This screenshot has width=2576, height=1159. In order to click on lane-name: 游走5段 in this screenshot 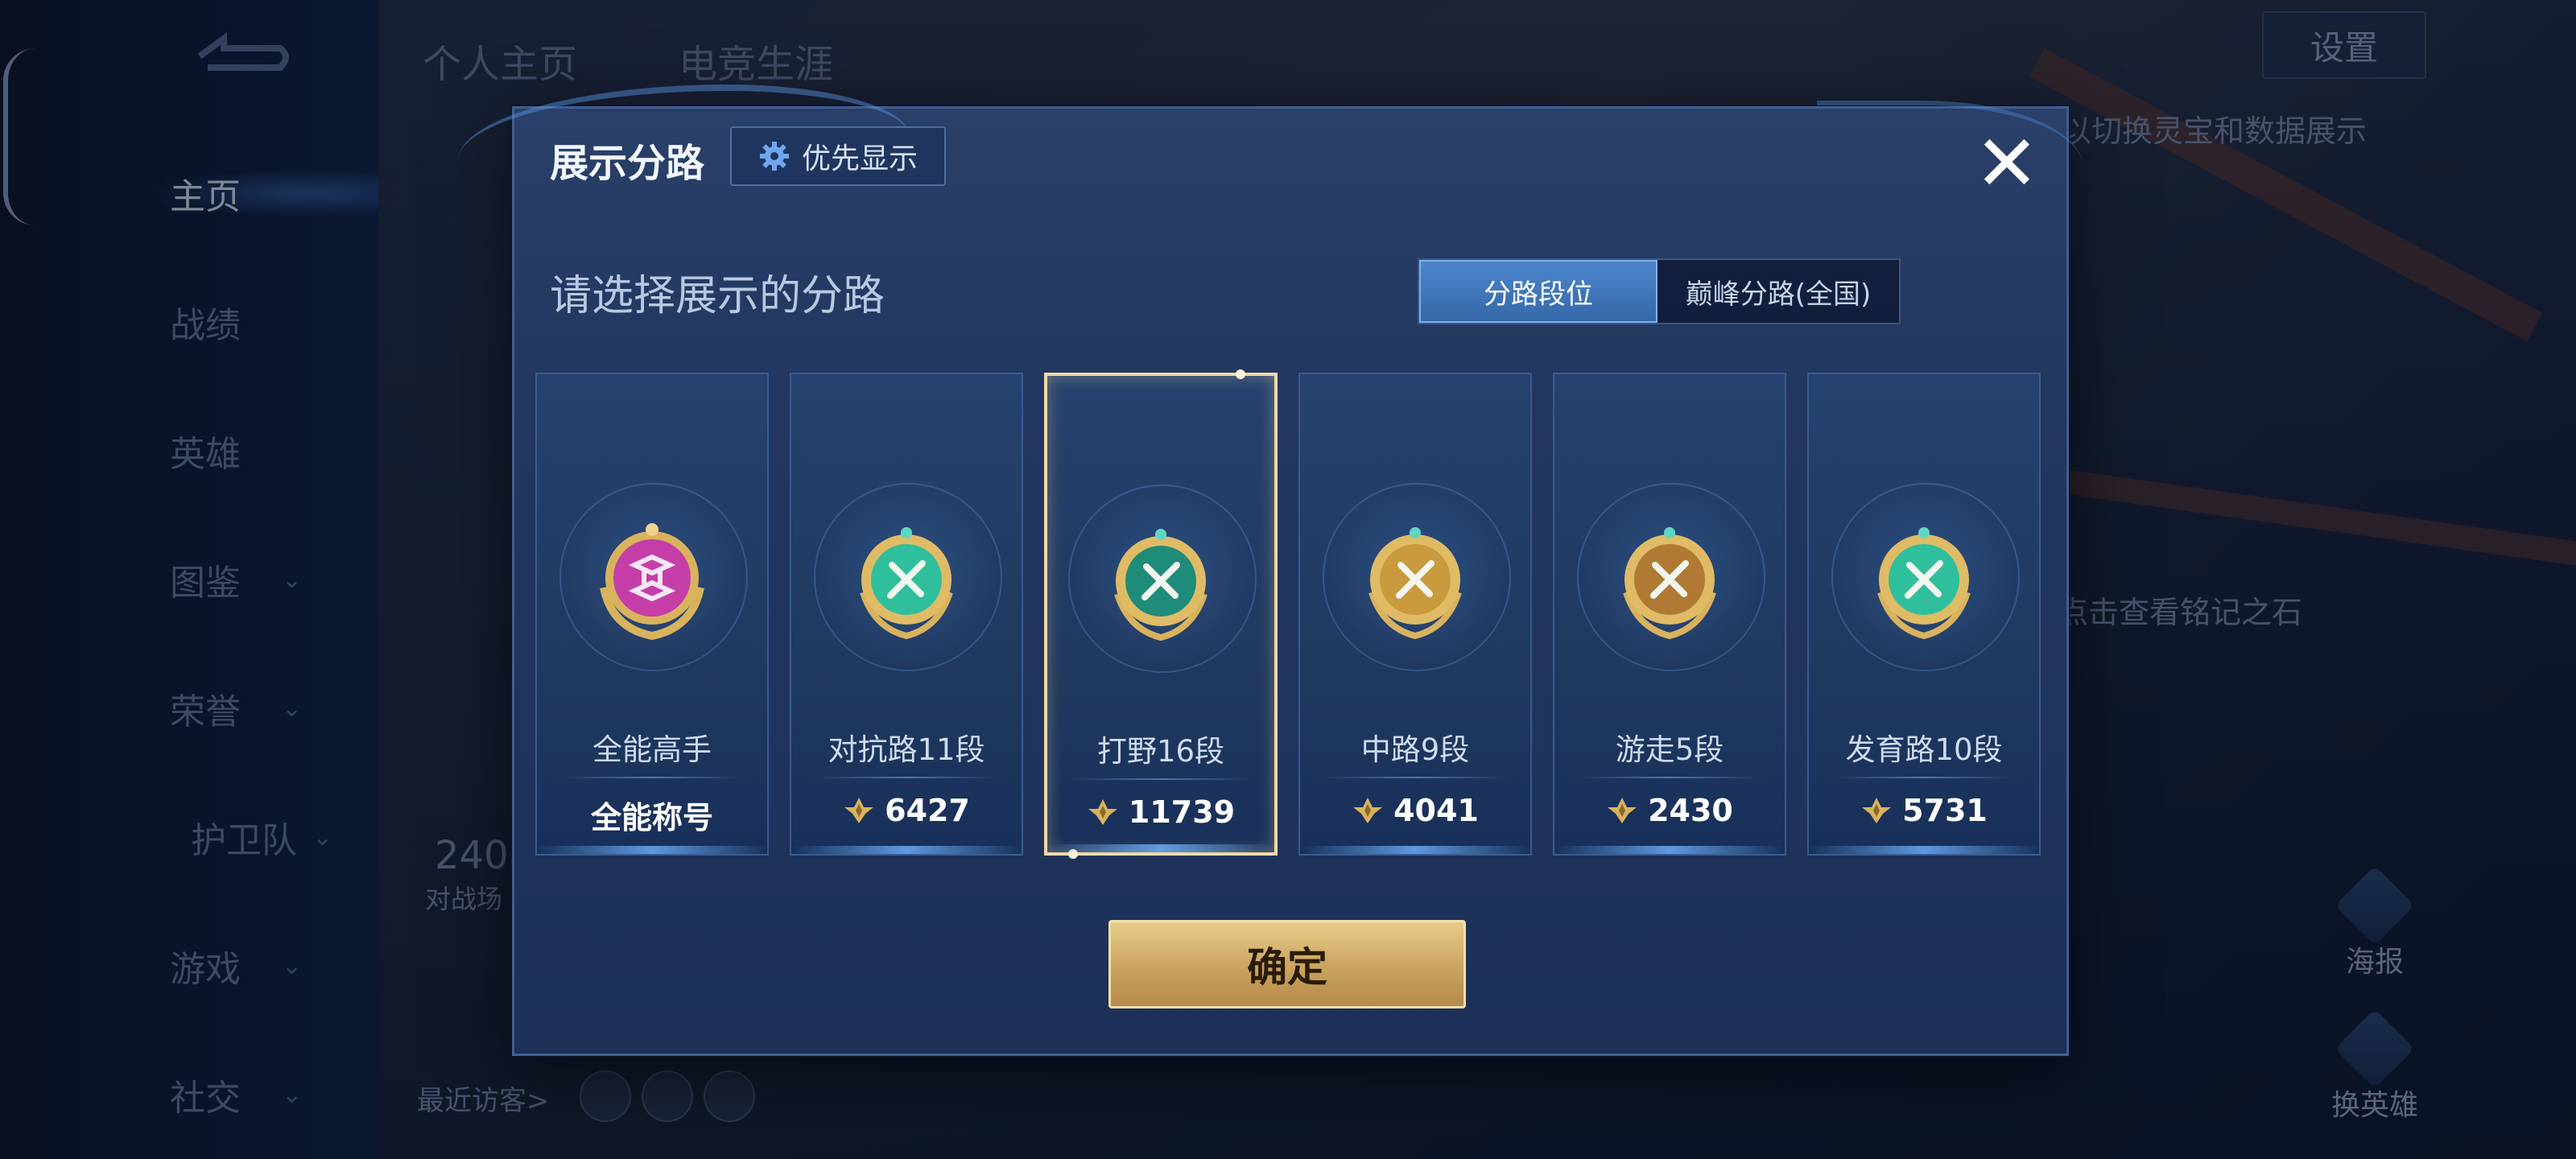, I will do `click(1669, 749)`.